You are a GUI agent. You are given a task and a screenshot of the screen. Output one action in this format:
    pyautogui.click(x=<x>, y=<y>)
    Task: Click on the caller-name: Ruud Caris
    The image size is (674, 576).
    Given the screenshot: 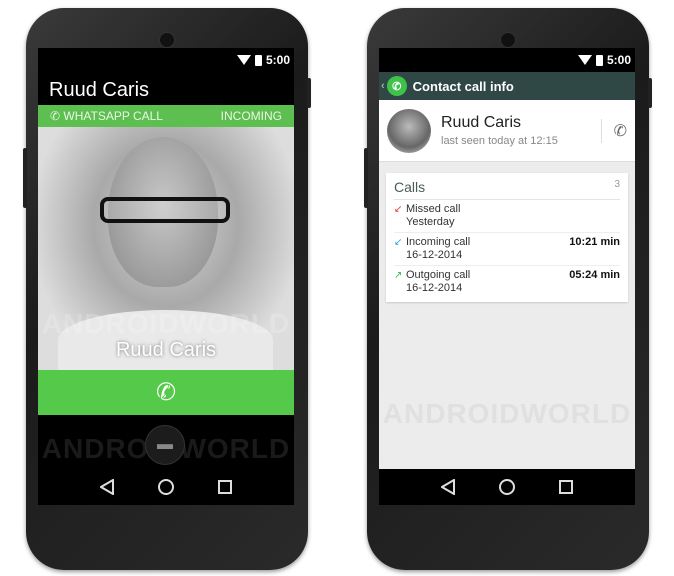 What is the action you would take?
    pyautogui.click(x=99, y=90)
    